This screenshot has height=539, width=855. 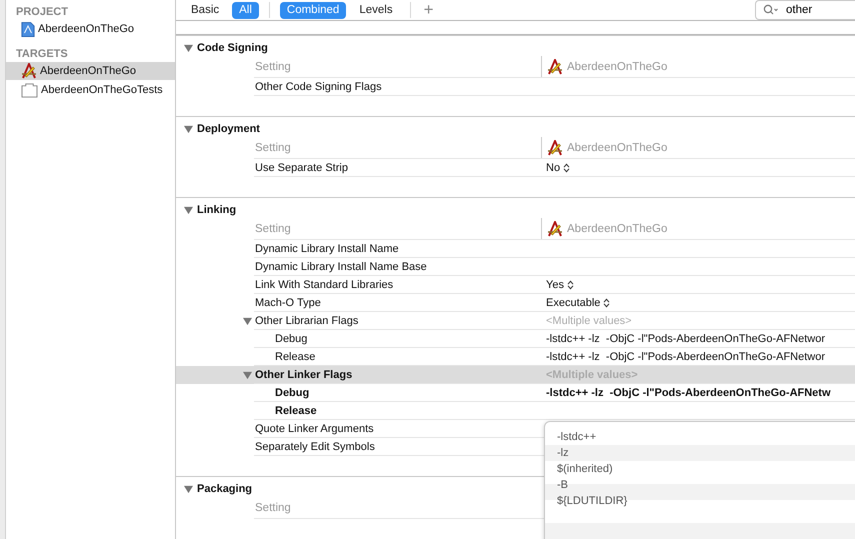 I want to click on sidebar-item: AberdeenOnTheGoTests, so click(x=90, y=90).